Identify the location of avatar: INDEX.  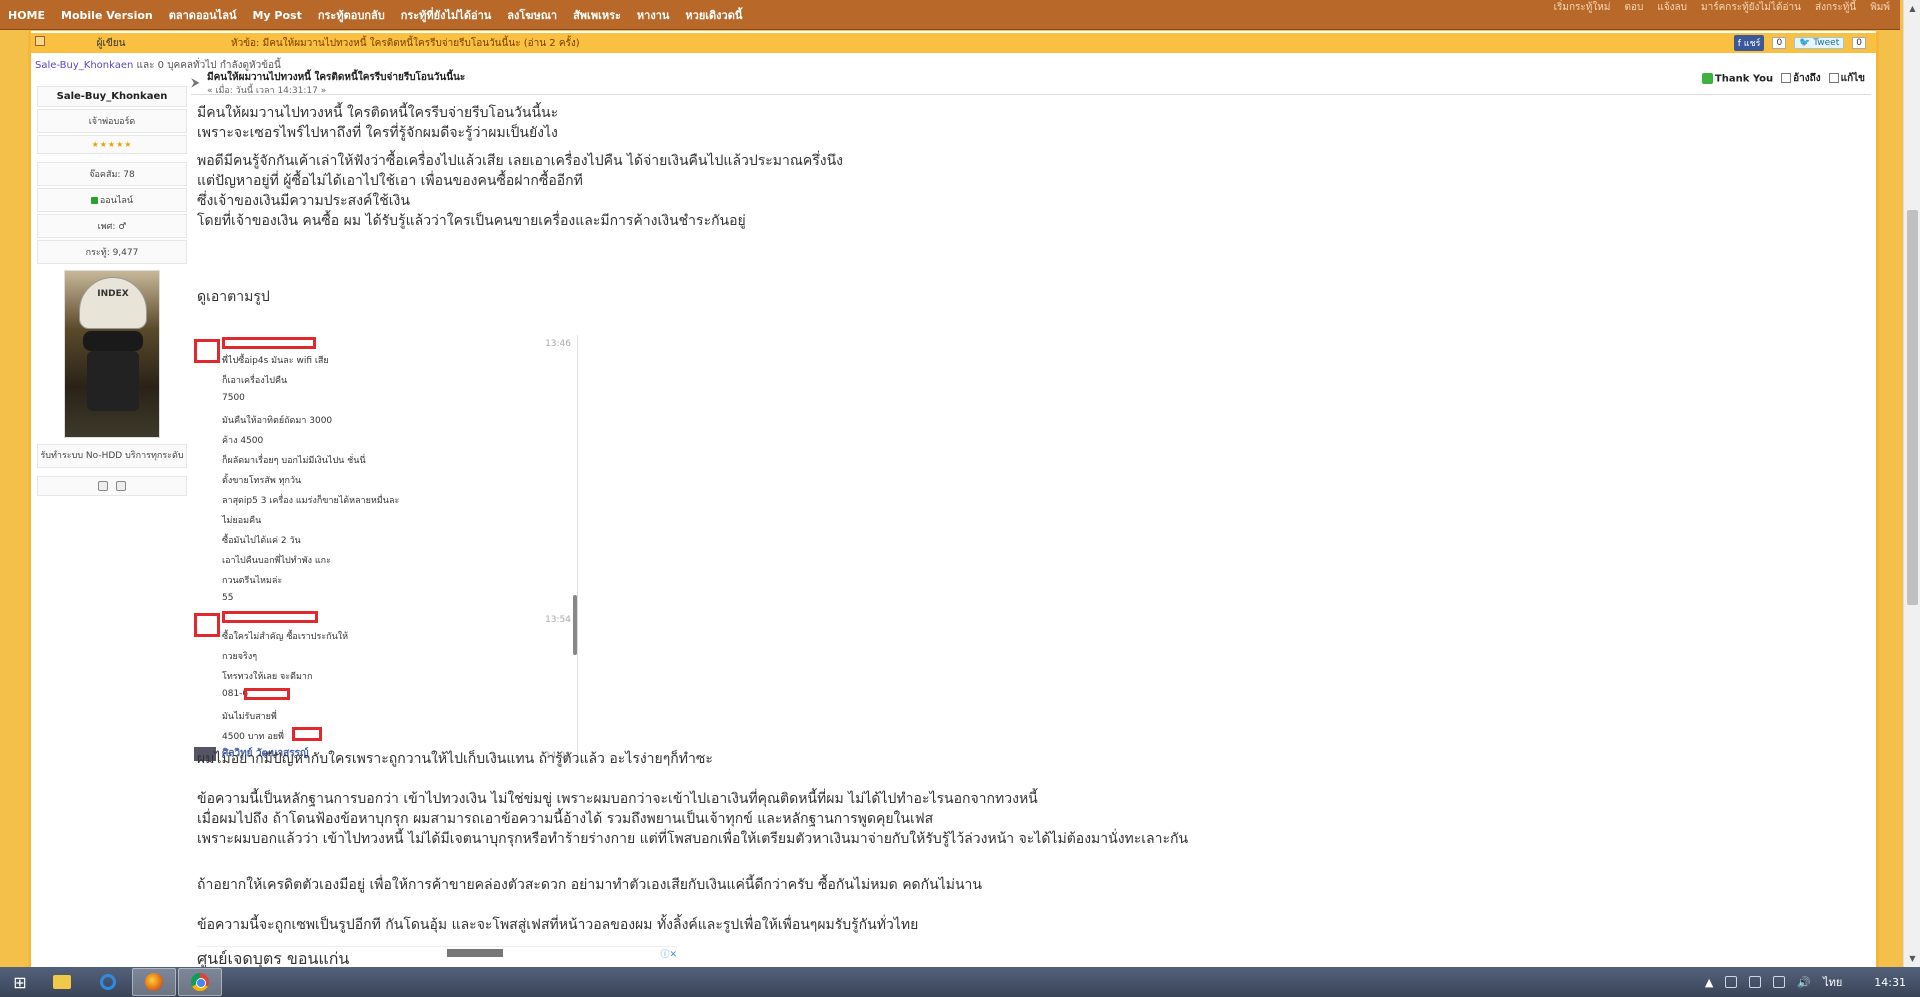
(112, 354).